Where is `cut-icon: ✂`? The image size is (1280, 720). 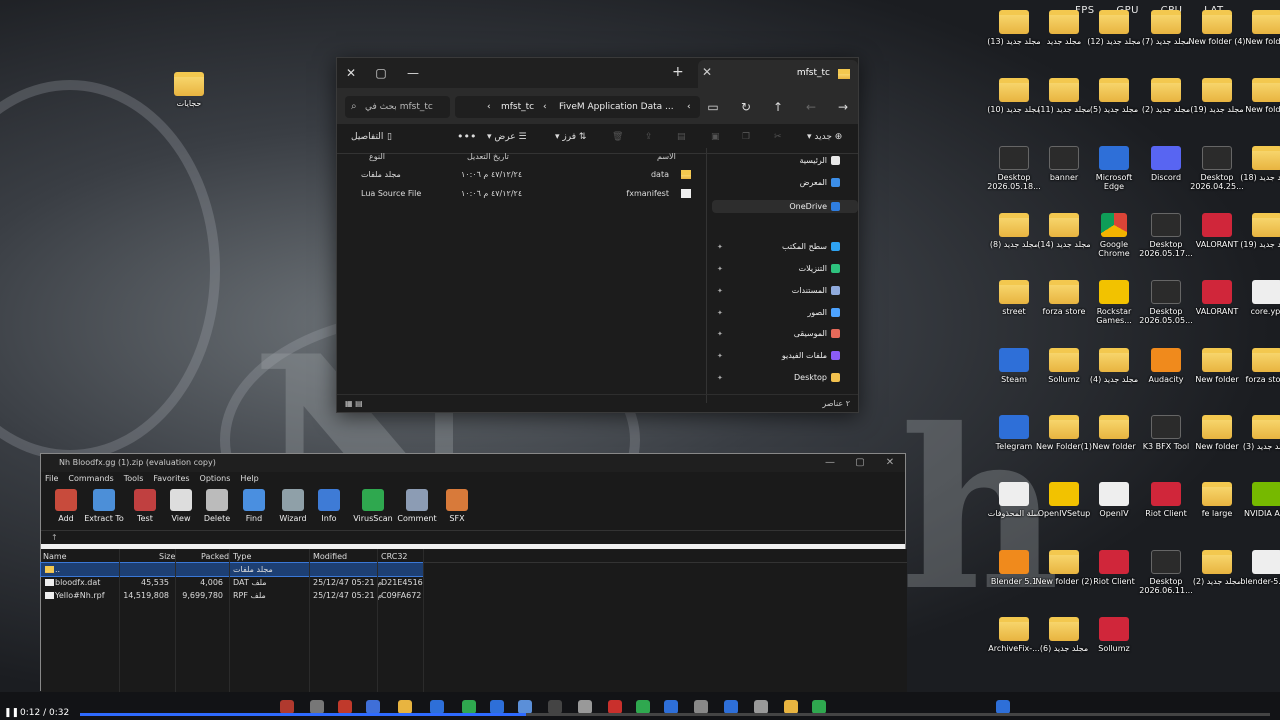 cut-icon: ✂ is located at coordinates (778, 137).